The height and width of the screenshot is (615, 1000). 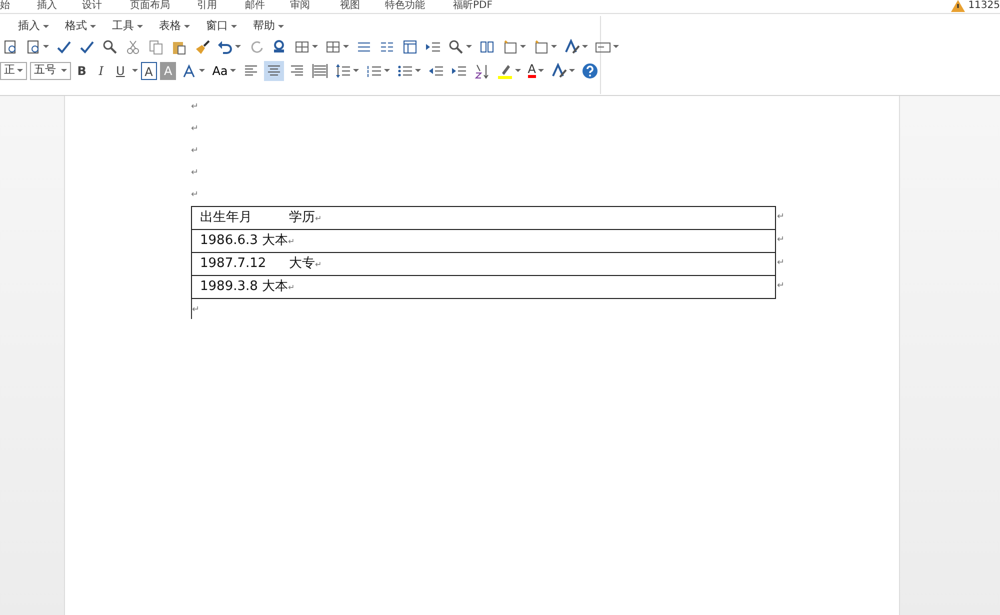 What do you see at coordinates (487, 46) in the screenshot?
I see `open-book-icon` at bounding box center [487, 46].